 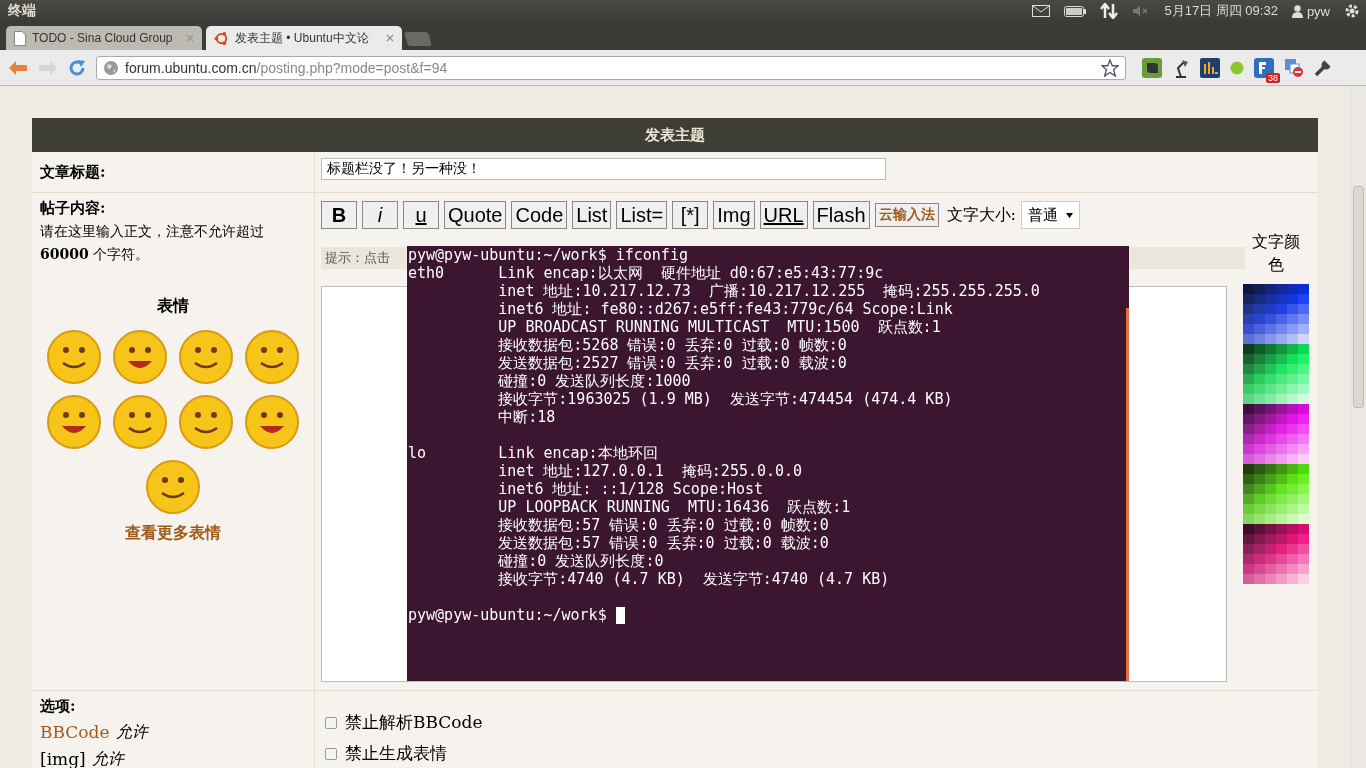 I want to click on terminal-prompt: pyw@pyw-ubuntu:~/work$, so click(x=507, y=615).